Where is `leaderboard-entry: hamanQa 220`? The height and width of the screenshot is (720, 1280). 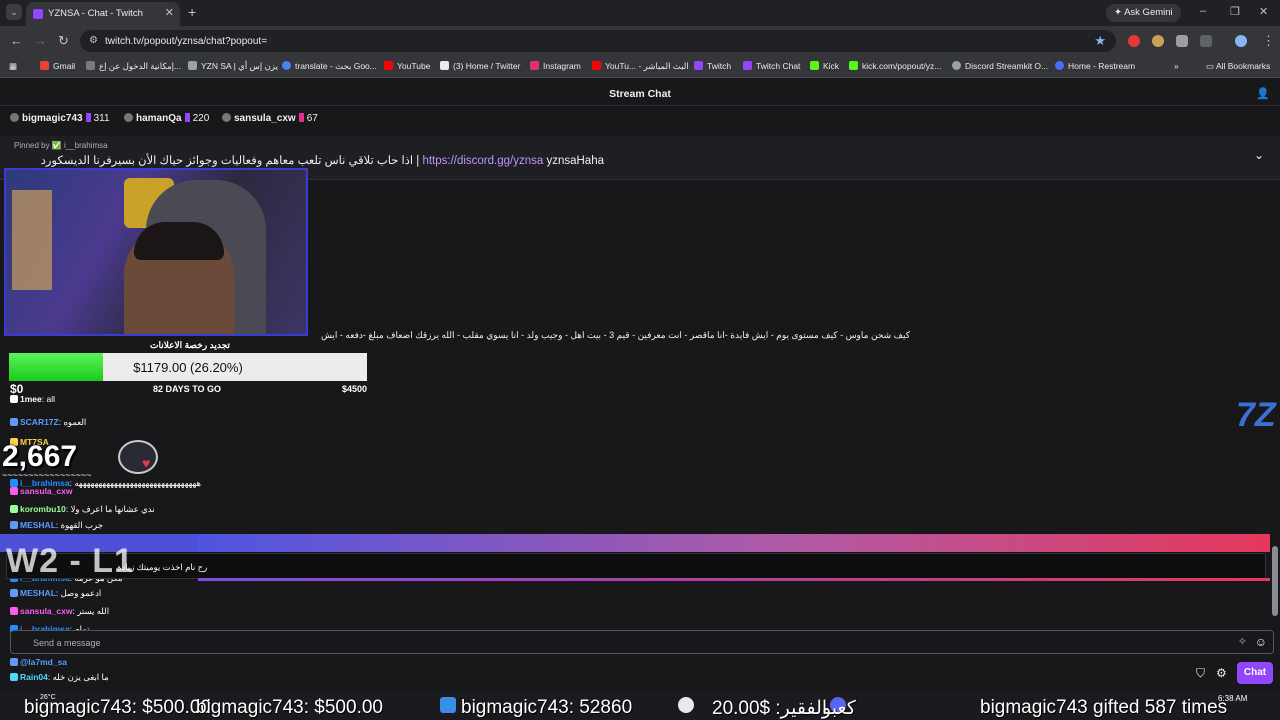
leaderboard-entry: hamanQa 220 is located at coordinates (166, 118).